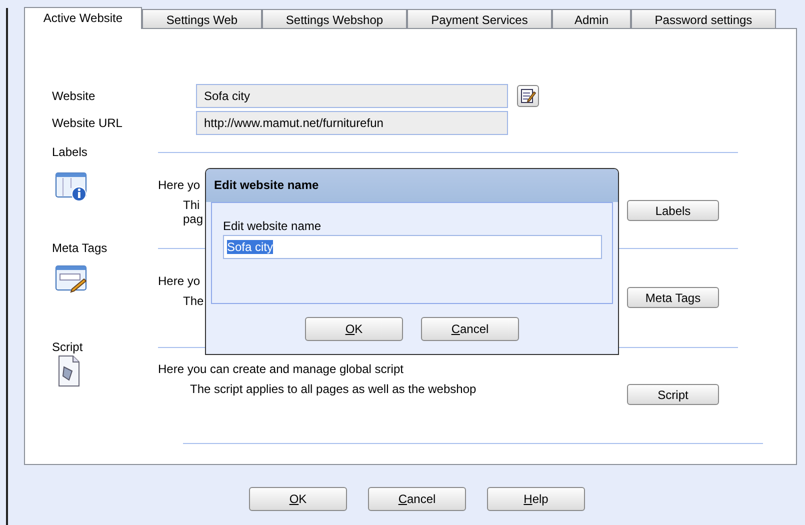  Describe the element at coordinates (352, 123) in the screenshot. I see `url-field: http://www.mamut.net/furniturefun` at that location.